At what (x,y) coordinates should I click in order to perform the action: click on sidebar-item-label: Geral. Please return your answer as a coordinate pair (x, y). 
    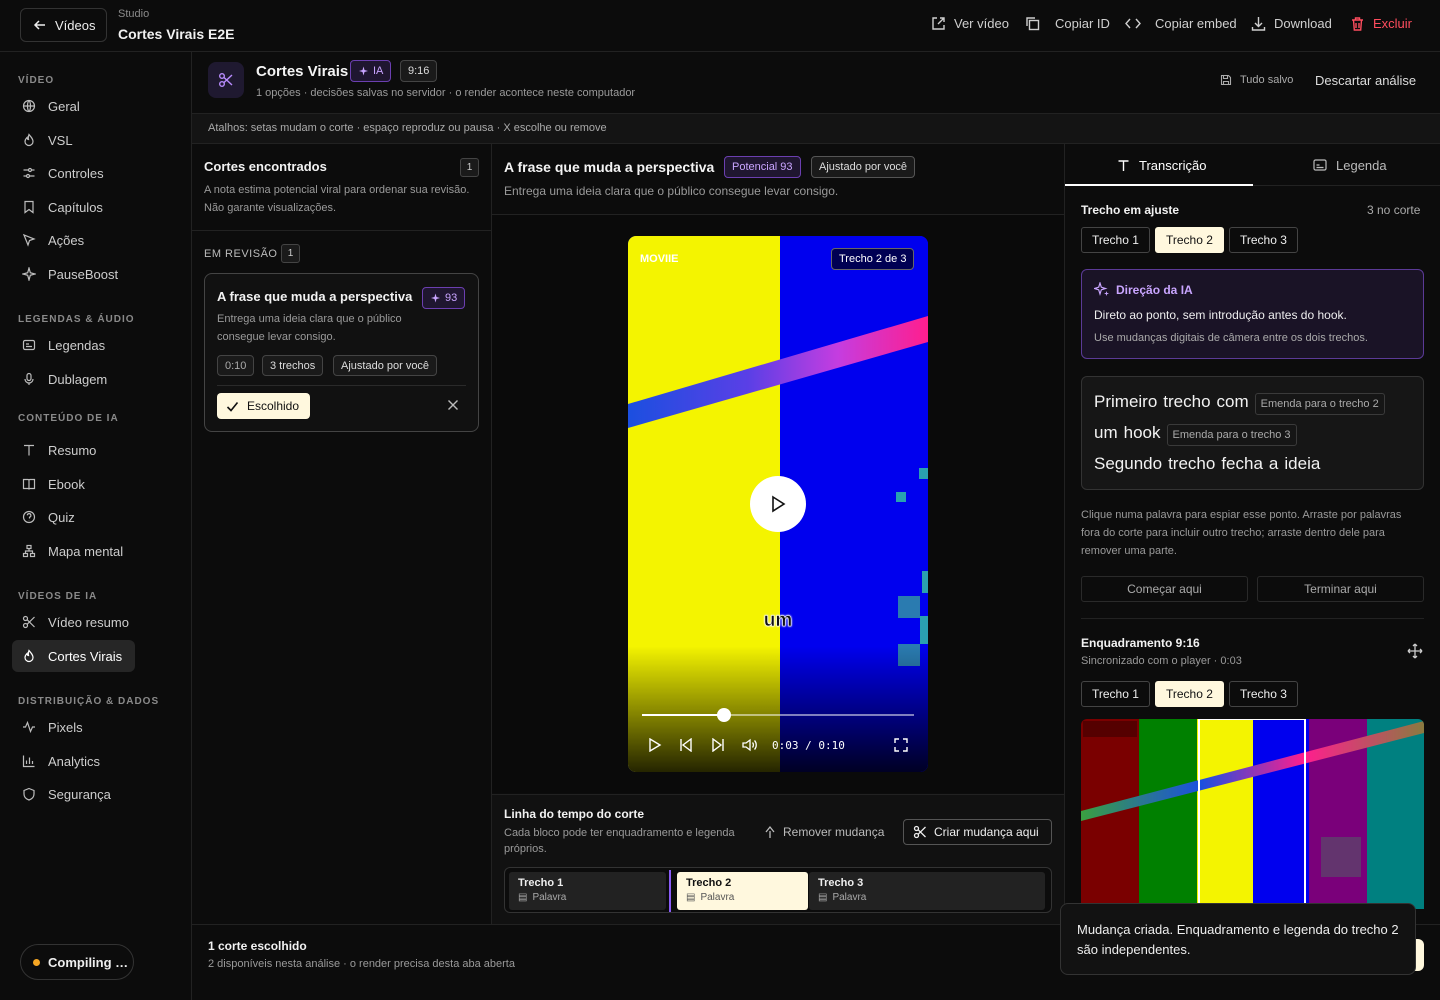
    Looking at the image, I should click on (64, 106).